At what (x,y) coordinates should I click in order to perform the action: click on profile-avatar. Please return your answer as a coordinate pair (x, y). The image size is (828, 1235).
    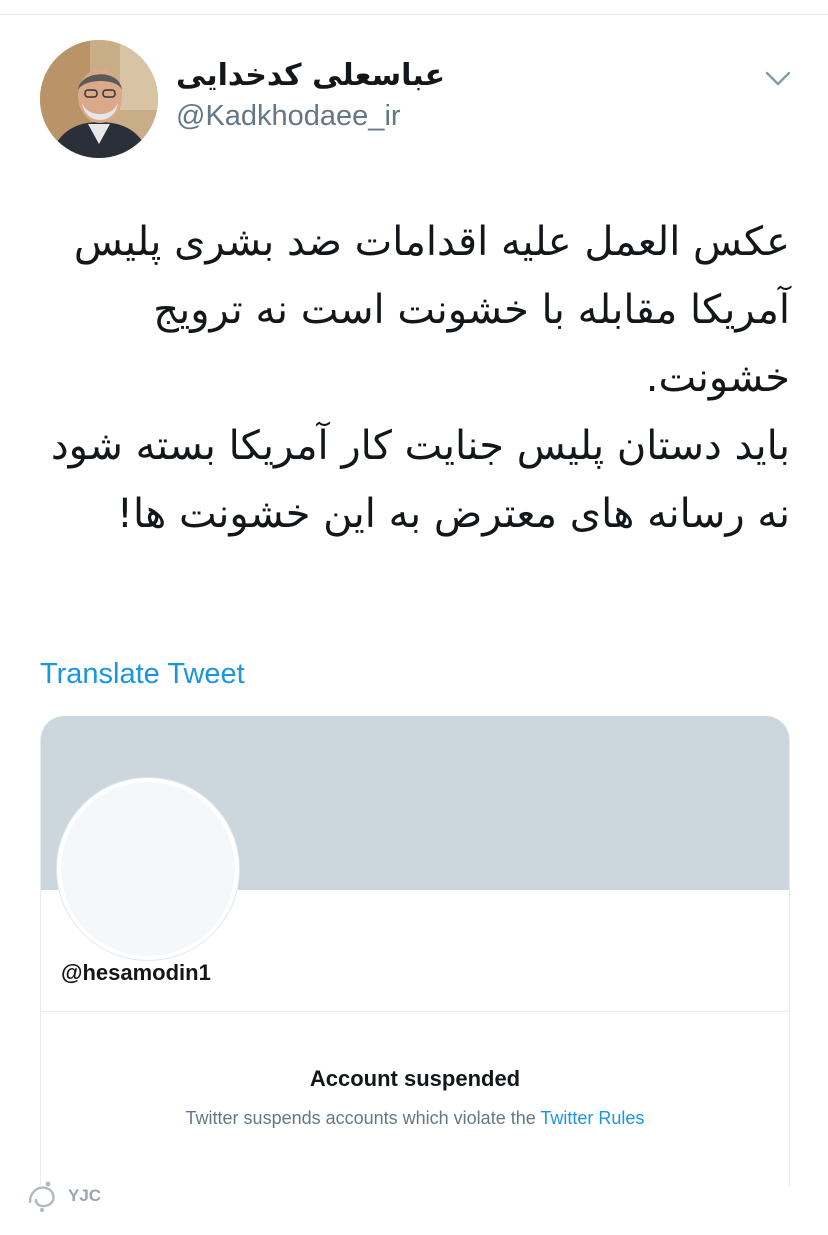
    Looking at the image, I should click on (148, 869).